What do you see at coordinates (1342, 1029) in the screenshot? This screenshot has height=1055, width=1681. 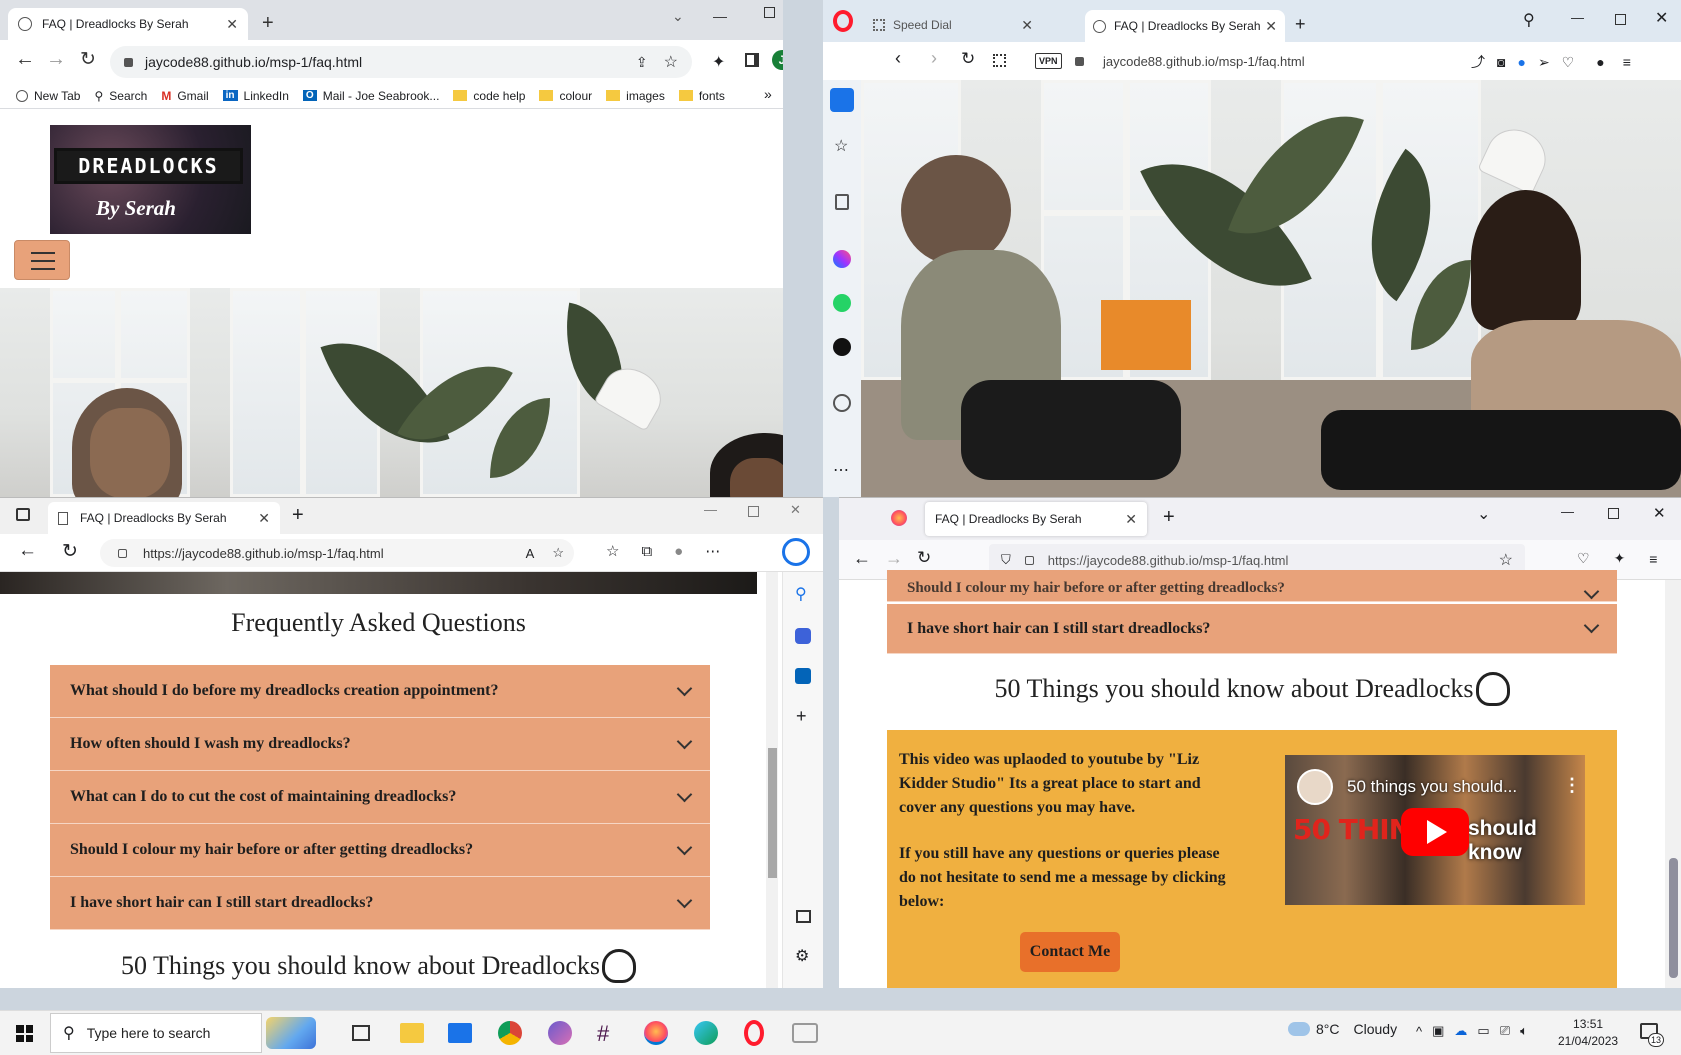 I see `weather-widget: 8°C Cloudy` at bounding box center [1342, 1029].